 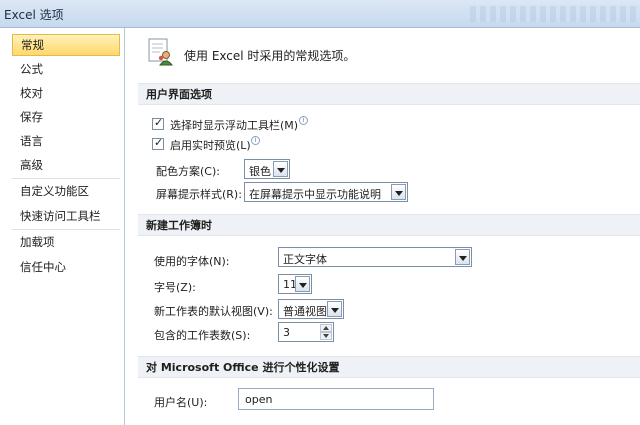 I want to click on color-scheme-select: 银色, so click(x=267, y=169).